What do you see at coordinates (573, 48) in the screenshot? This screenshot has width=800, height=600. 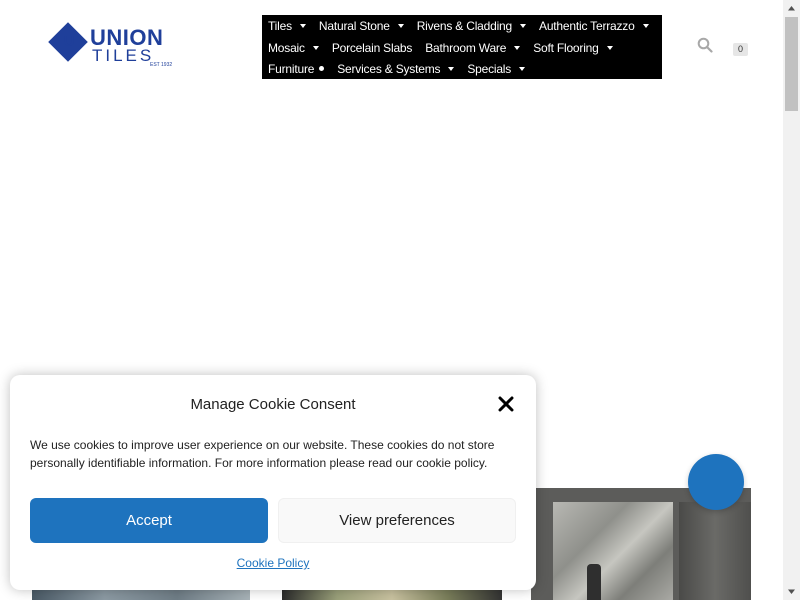 I see `nav-item-soft-flooring: Soft Flooring` at bounding box center [573, 48].